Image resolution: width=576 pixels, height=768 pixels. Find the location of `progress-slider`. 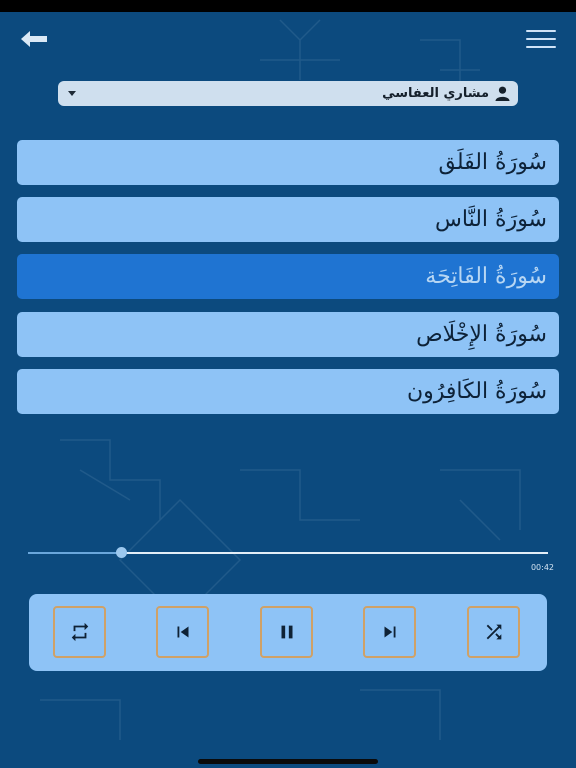

progress-slider is located at coordinates (288, 552).